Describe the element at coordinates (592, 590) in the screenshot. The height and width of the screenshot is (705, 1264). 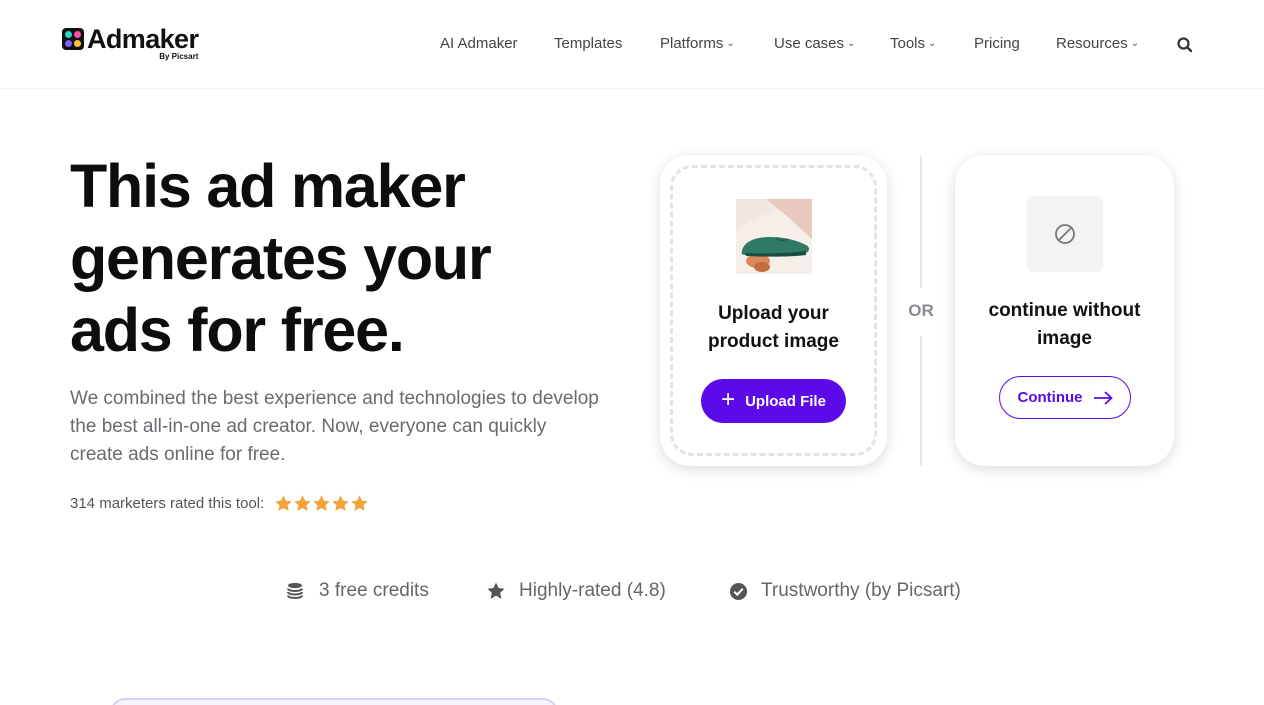
I see `feature-label: Highly-rated (4.8)` at that location.